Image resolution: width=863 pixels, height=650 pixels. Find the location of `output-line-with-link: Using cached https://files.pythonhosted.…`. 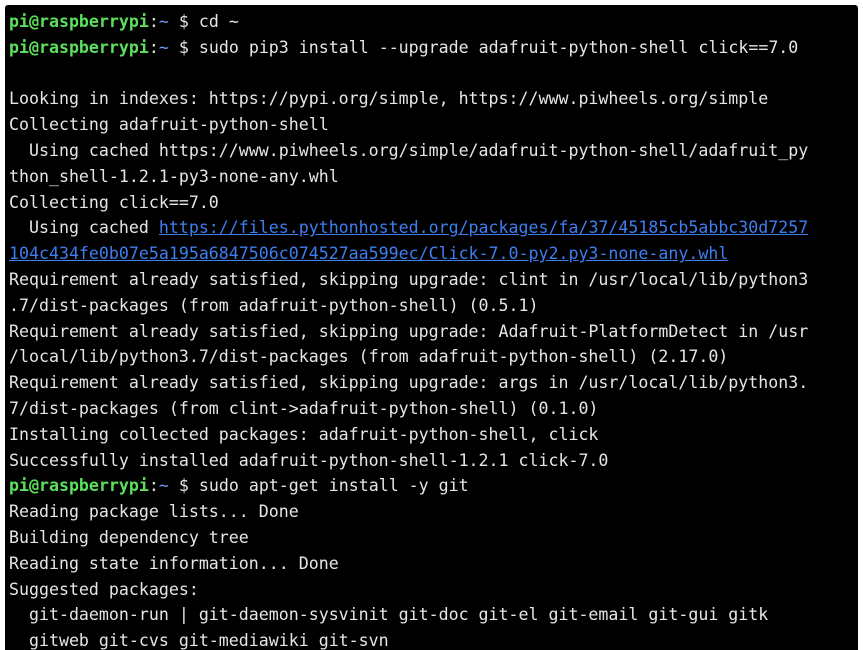

output-line-with-link: Using cached https://files.pythonhosted.… is located at coordinates (408, 228).